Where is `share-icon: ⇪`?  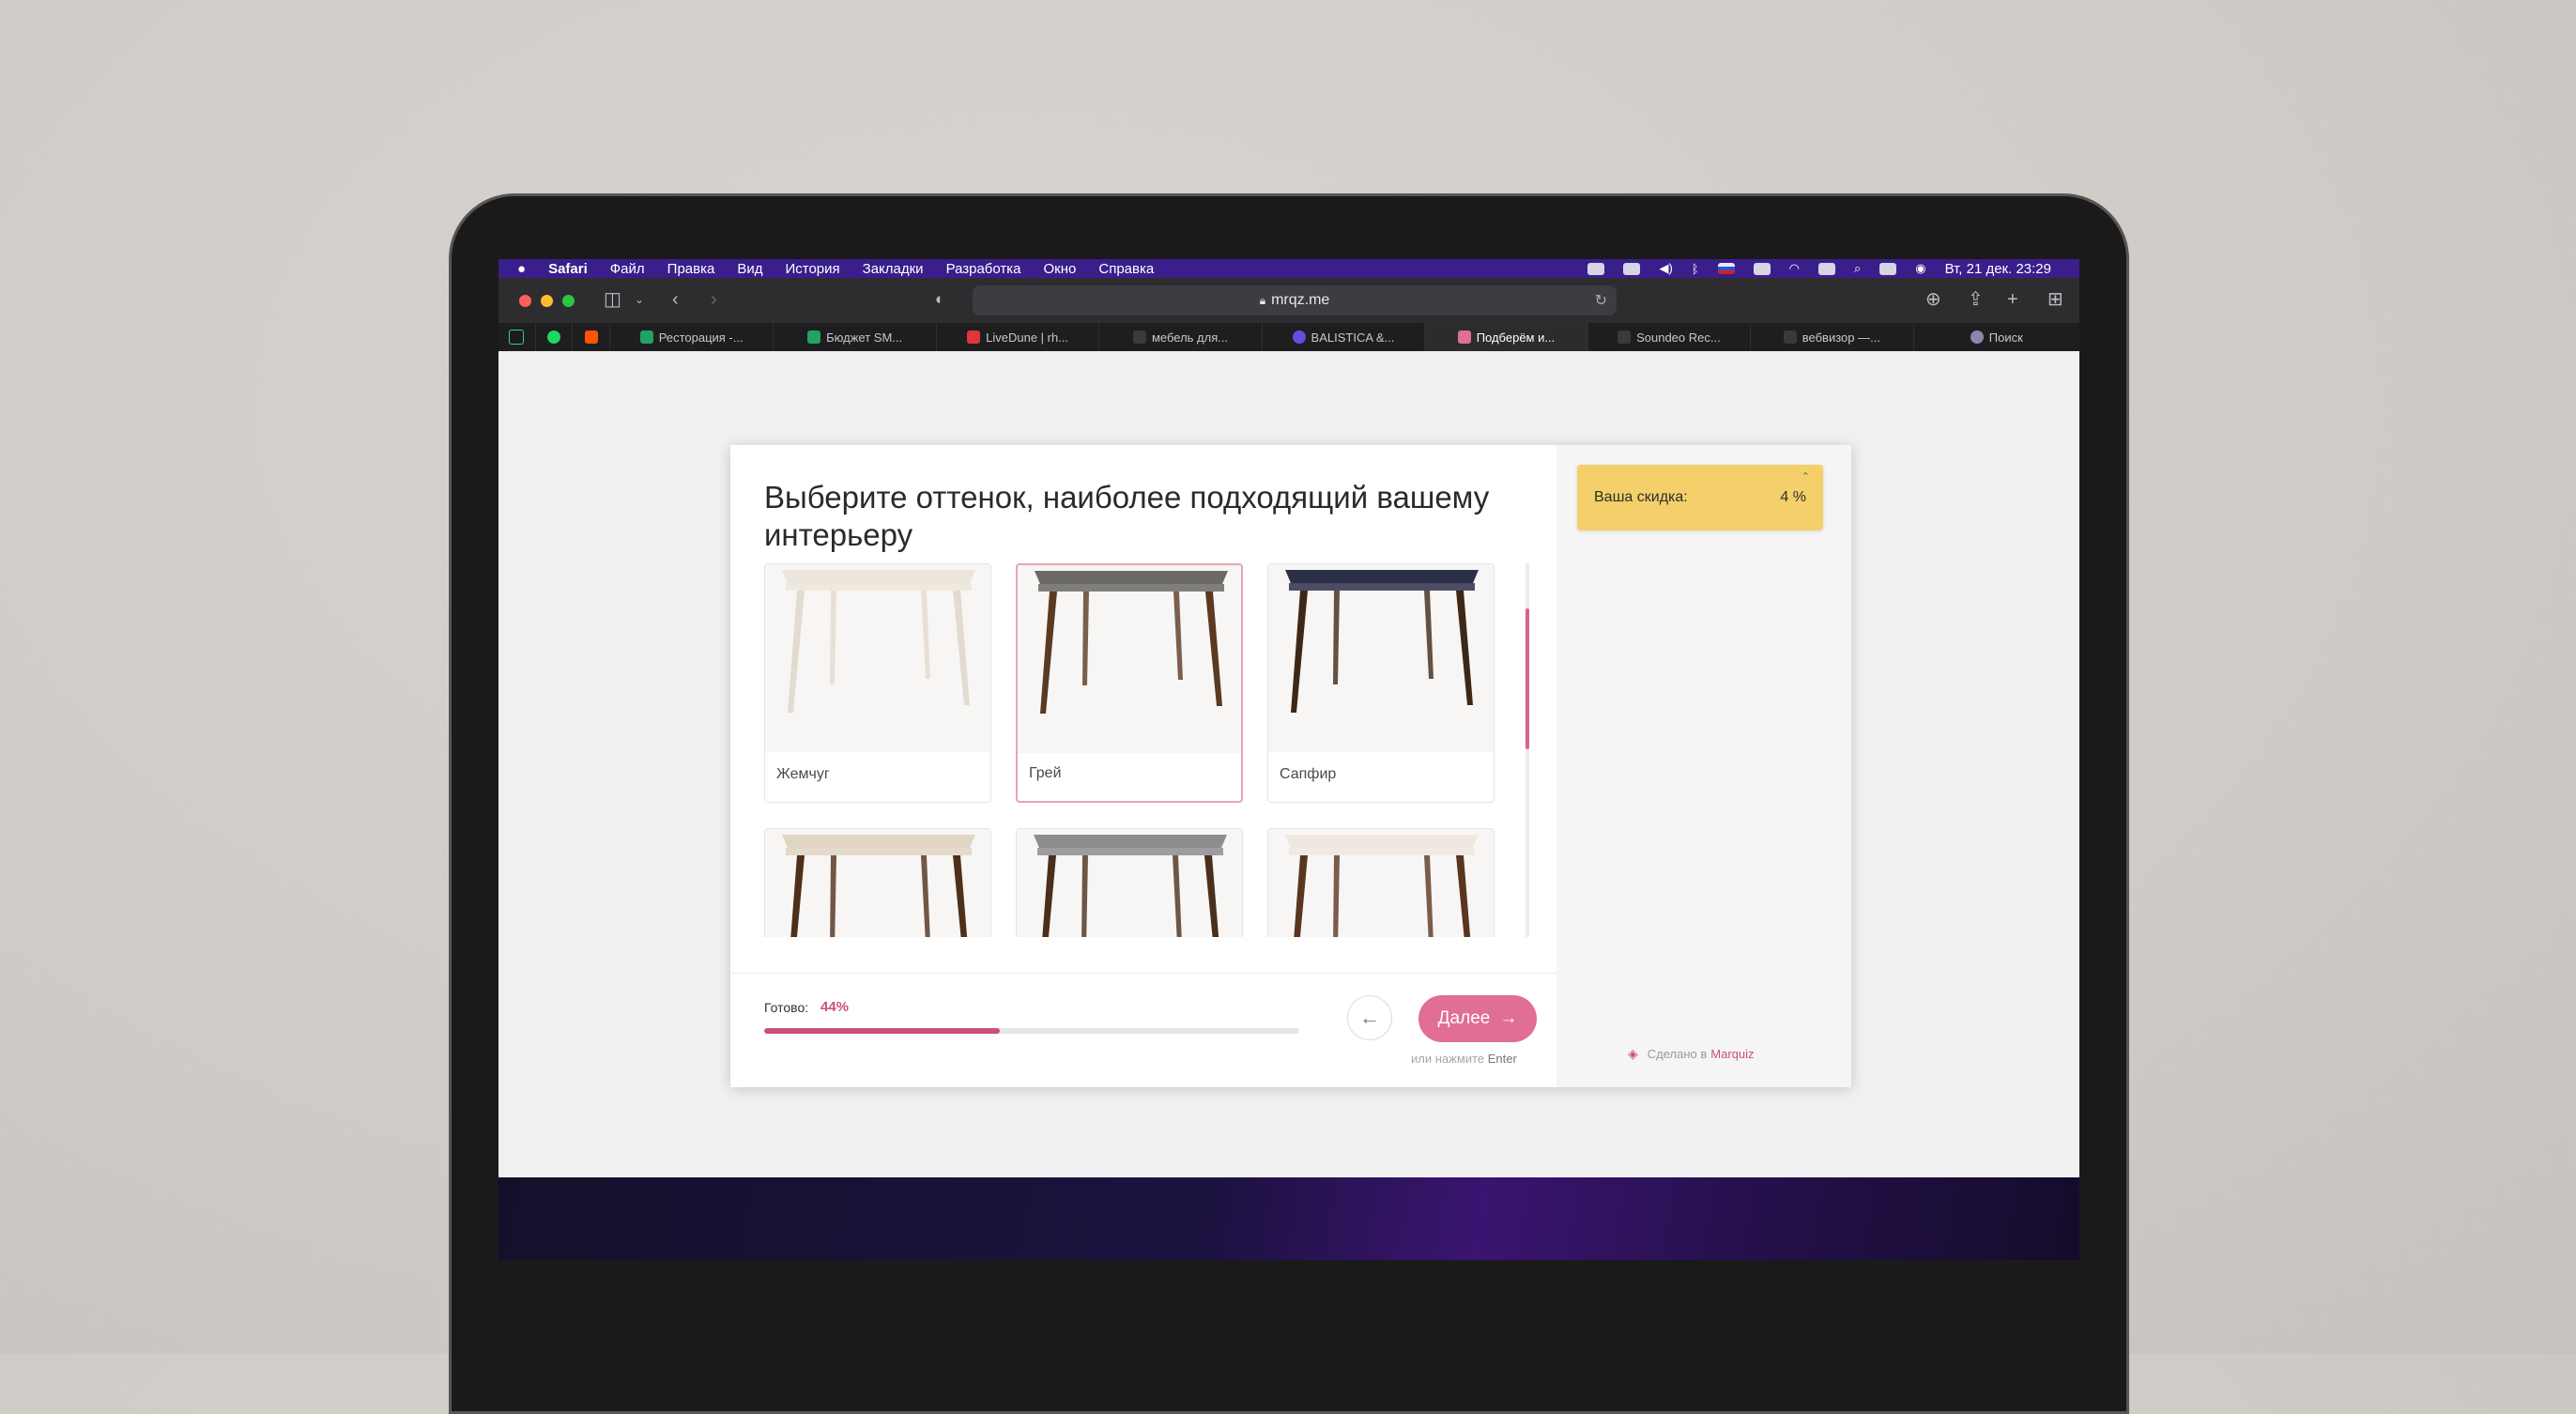 share-icon: ⇪ is located at coordinates (1976, 300).